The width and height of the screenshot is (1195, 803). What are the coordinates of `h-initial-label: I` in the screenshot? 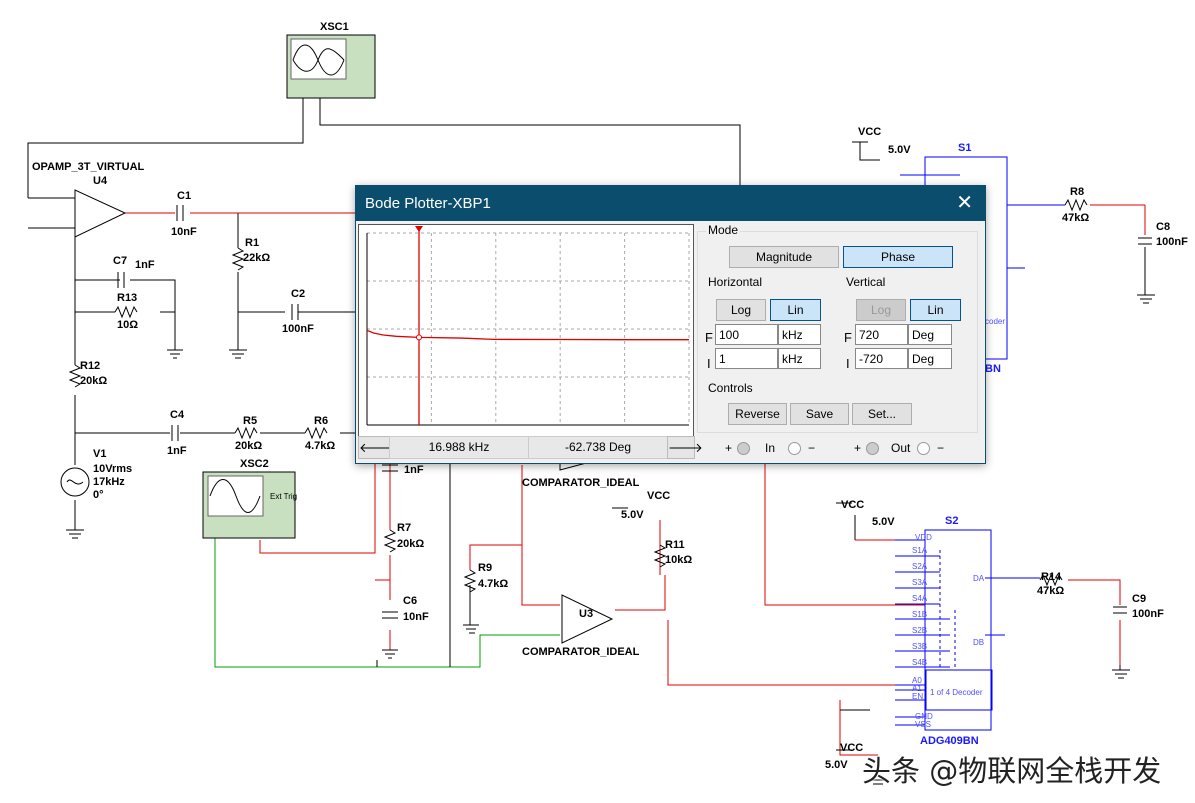 It's located at (709, 363).